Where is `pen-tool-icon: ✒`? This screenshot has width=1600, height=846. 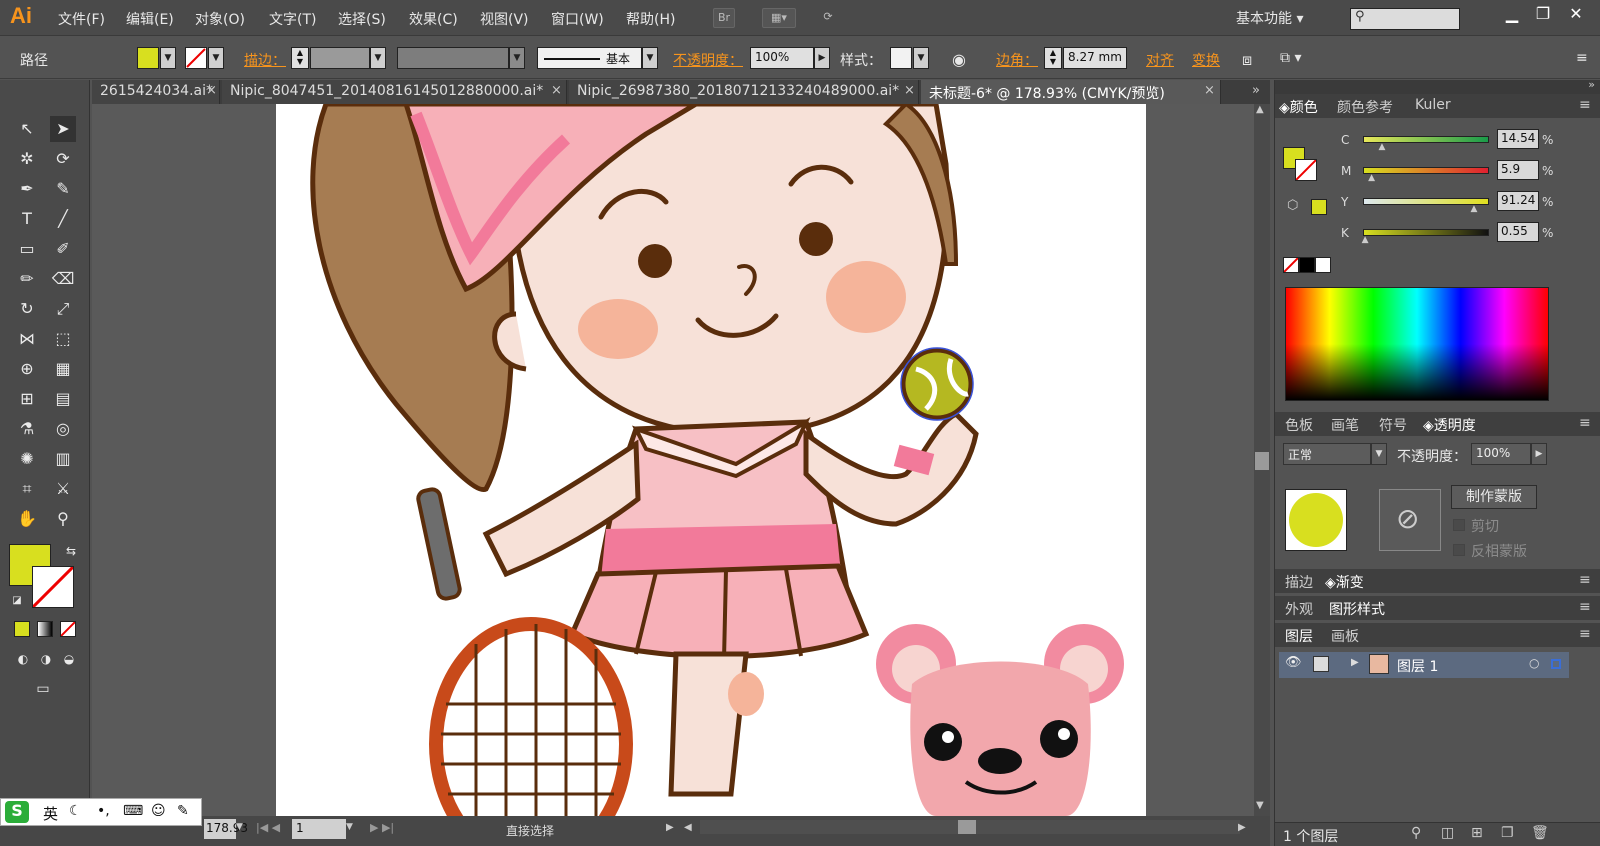
pen-tool-icon: ✒ is located at coordinates (27, 189).